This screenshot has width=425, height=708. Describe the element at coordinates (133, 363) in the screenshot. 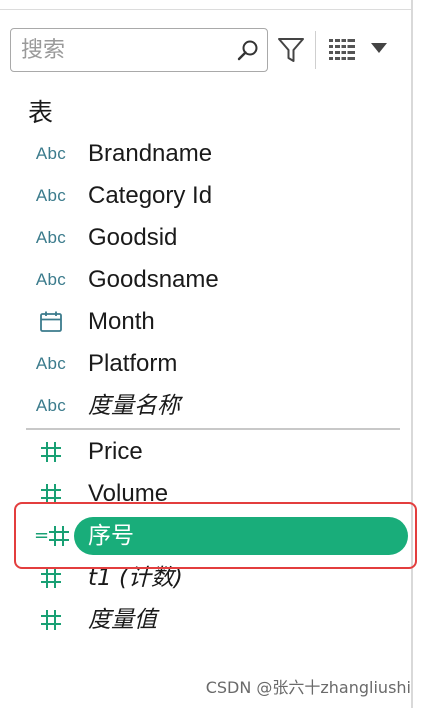

I see `field-label: Platform` at that location.